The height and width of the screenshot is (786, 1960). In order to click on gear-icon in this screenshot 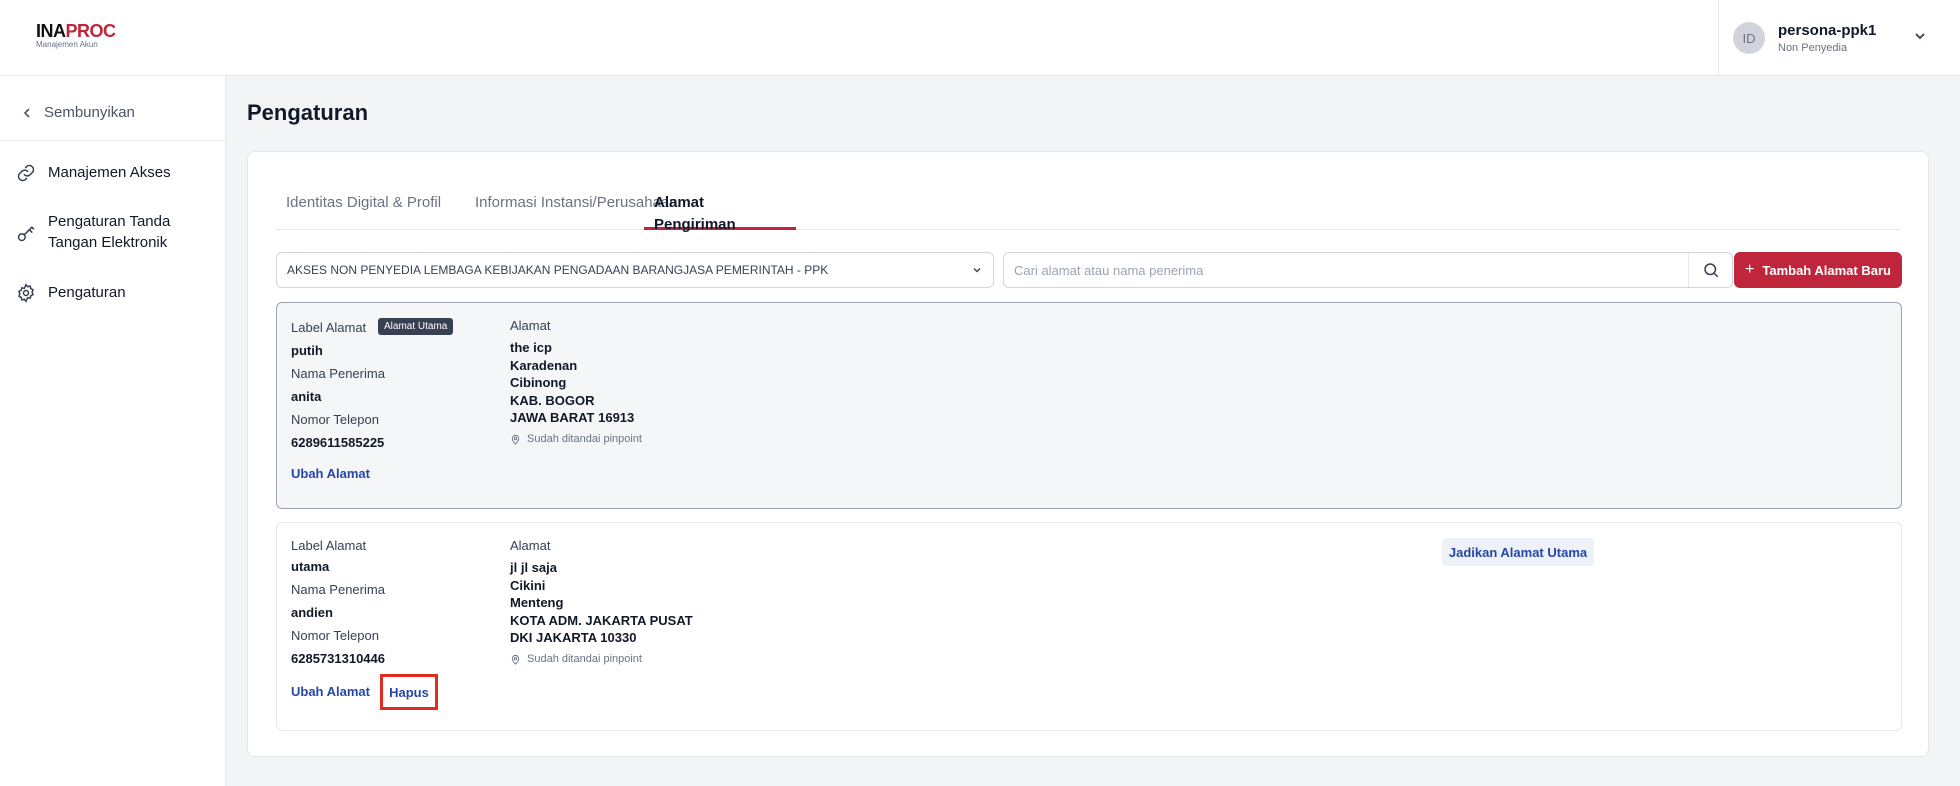, I will do `click(26, 293)`.